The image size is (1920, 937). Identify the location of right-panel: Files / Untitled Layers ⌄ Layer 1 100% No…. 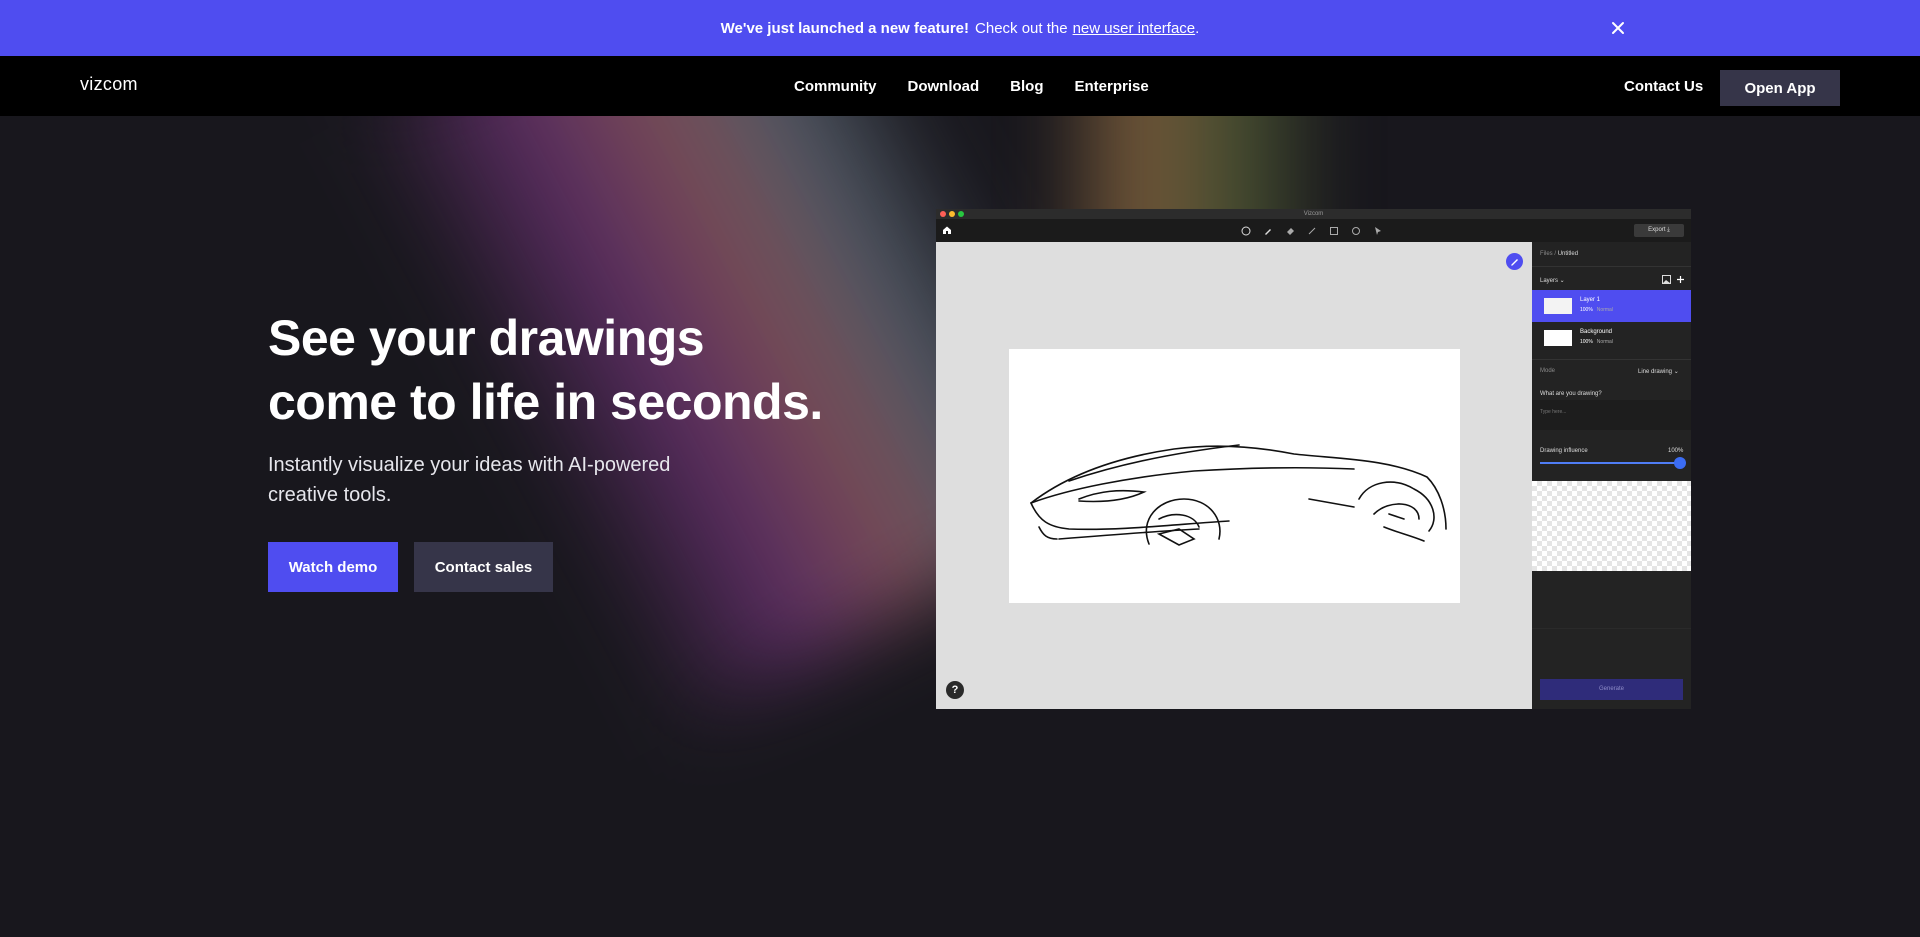
(1611, 475).